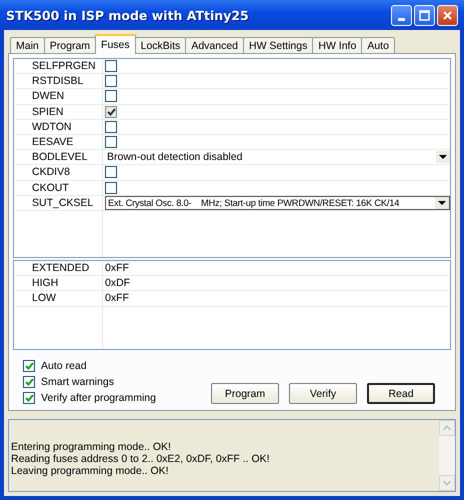  Describe the element at coordinates (278, 45) in the screenshot. I see `tab: HW Settings` at that location.